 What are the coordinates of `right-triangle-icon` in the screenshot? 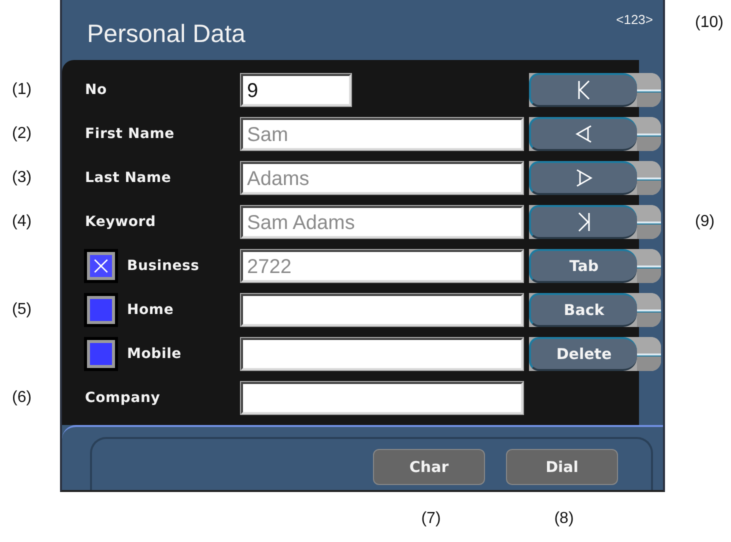 It's located at (584, 178).